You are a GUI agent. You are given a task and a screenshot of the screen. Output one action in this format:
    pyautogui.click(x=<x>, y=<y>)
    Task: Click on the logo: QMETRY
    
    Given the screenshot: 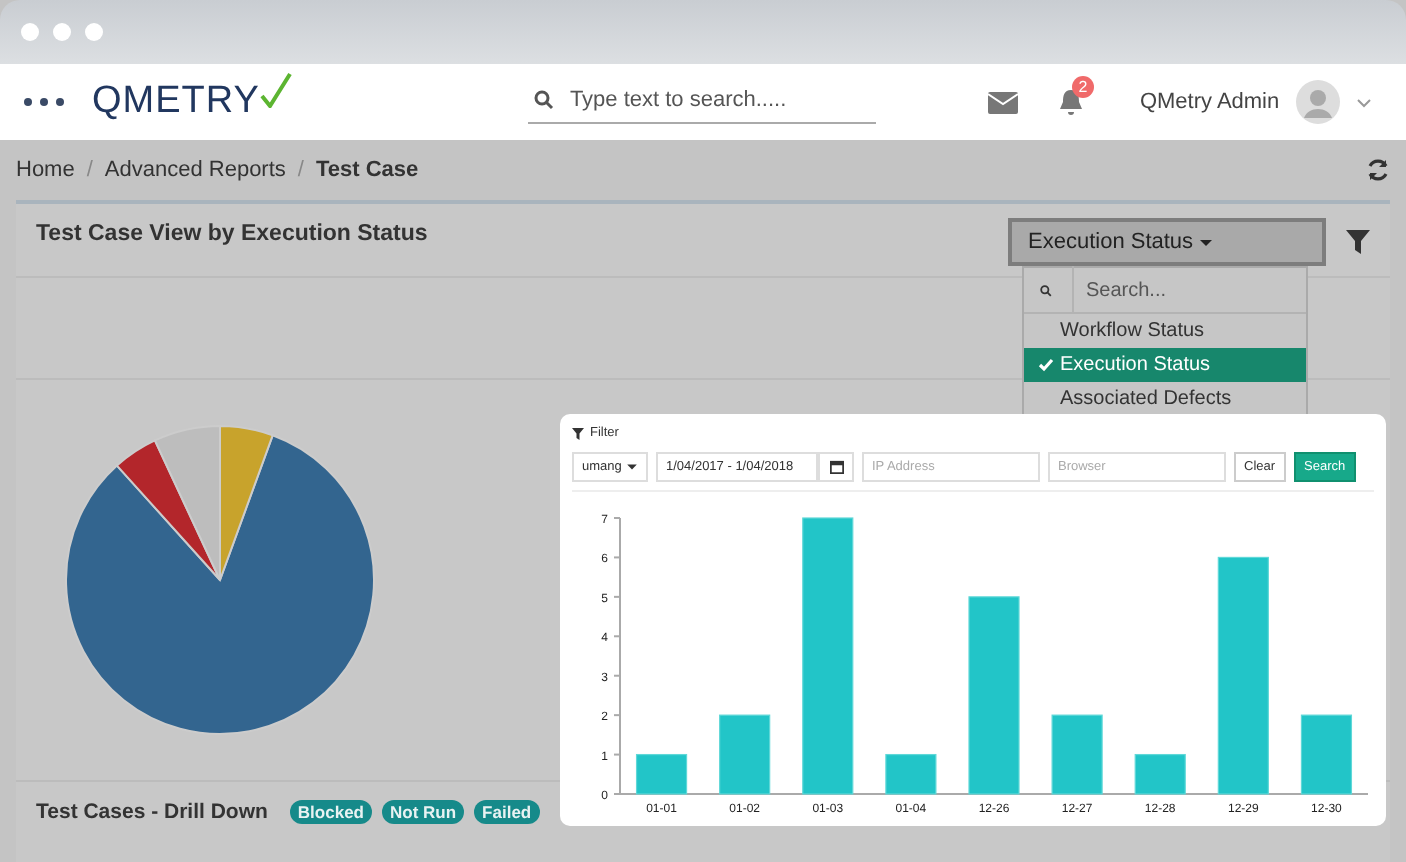 What is the action you would take?
    pyautogui.click(x=176, y=102)
    